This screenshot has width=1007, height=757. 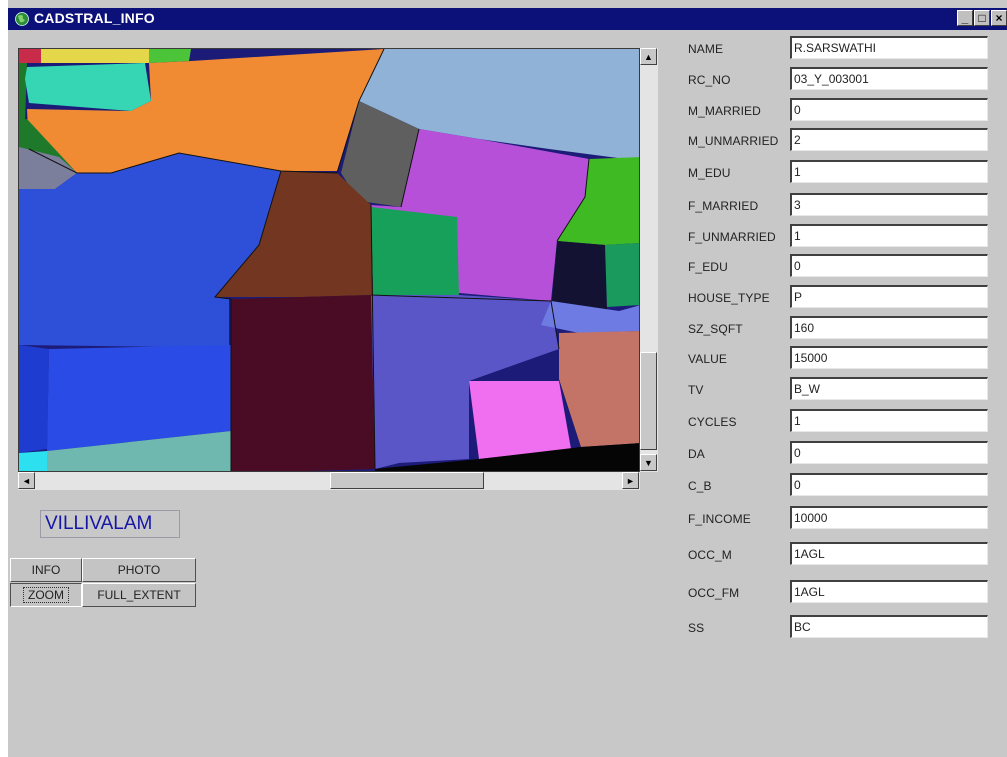 What do you see at coordinates (982, 18) in the screenshot?
I see `maximize-button: □` at bounding box center [982, 18].